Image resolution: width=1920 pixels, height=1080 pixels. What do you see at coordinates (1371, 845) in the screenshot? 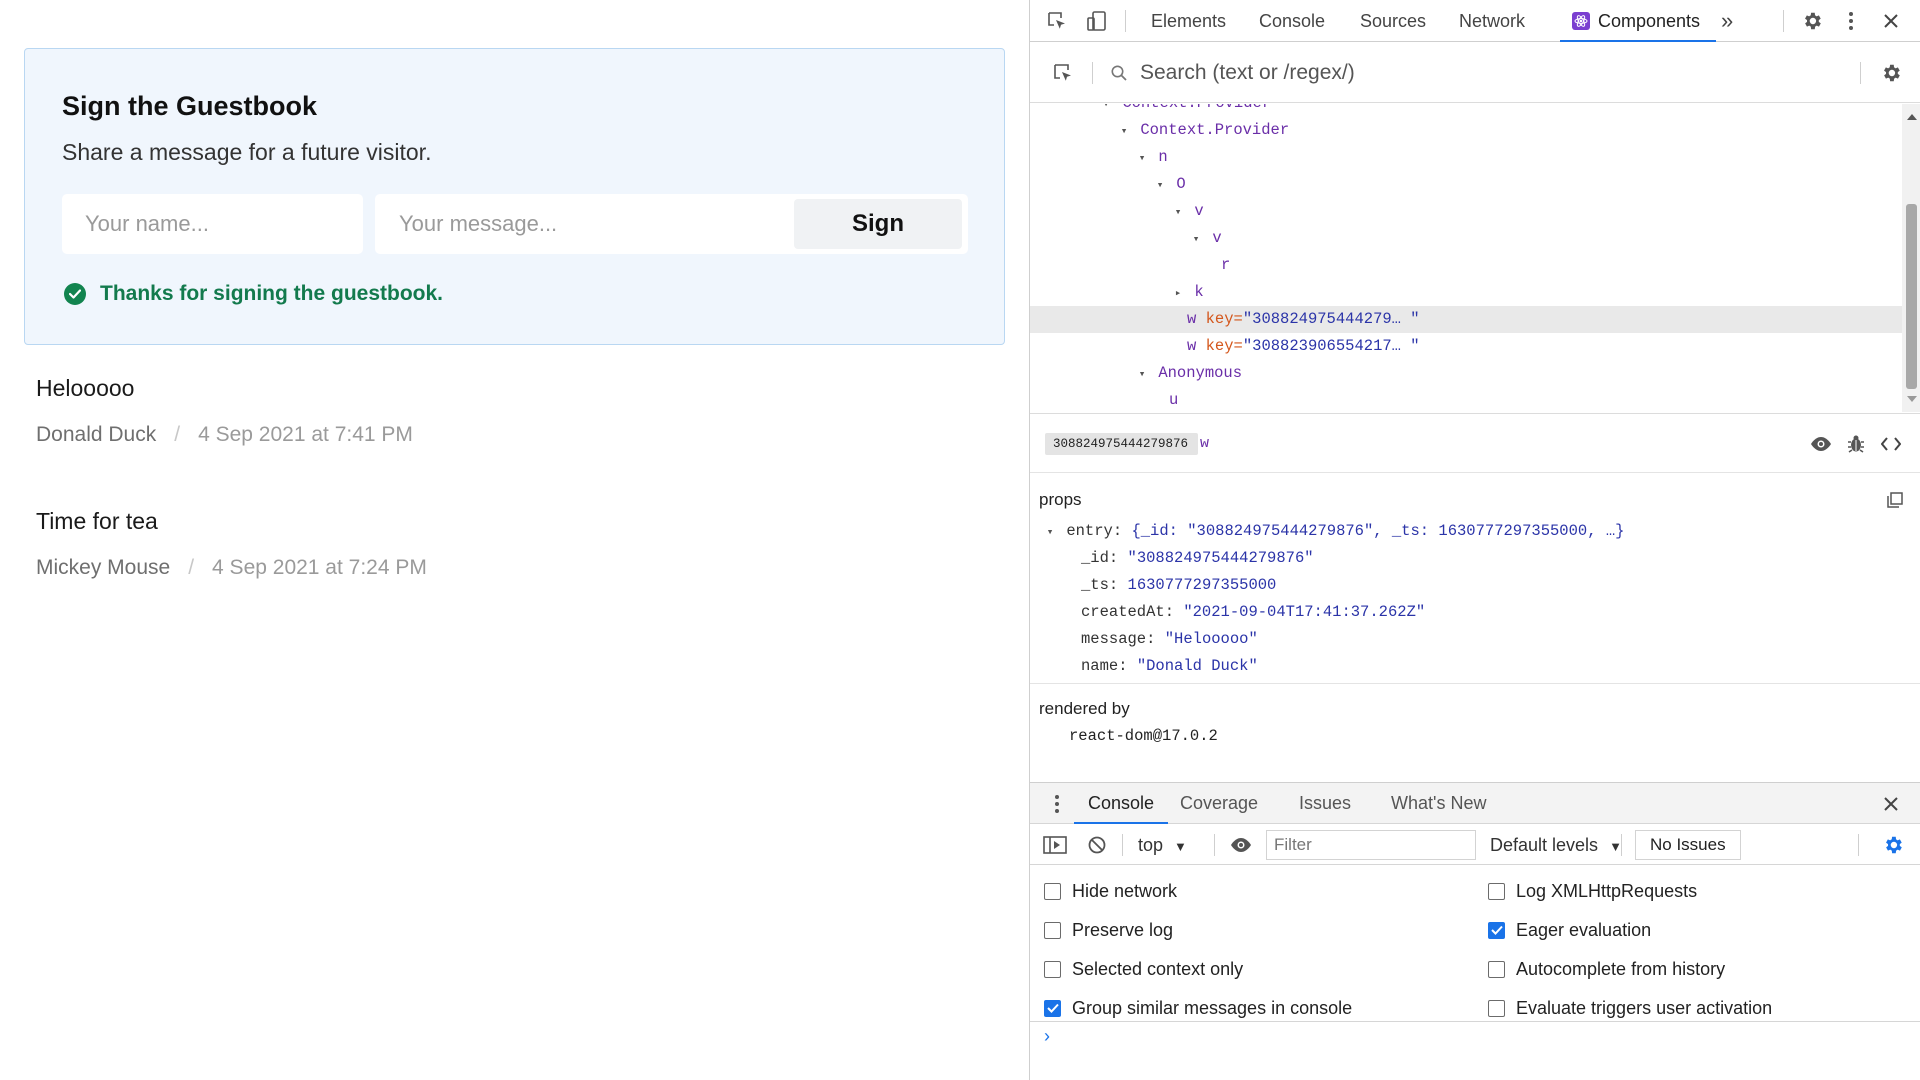
I see `console-filter-input` at bounding box center [1371, 845].